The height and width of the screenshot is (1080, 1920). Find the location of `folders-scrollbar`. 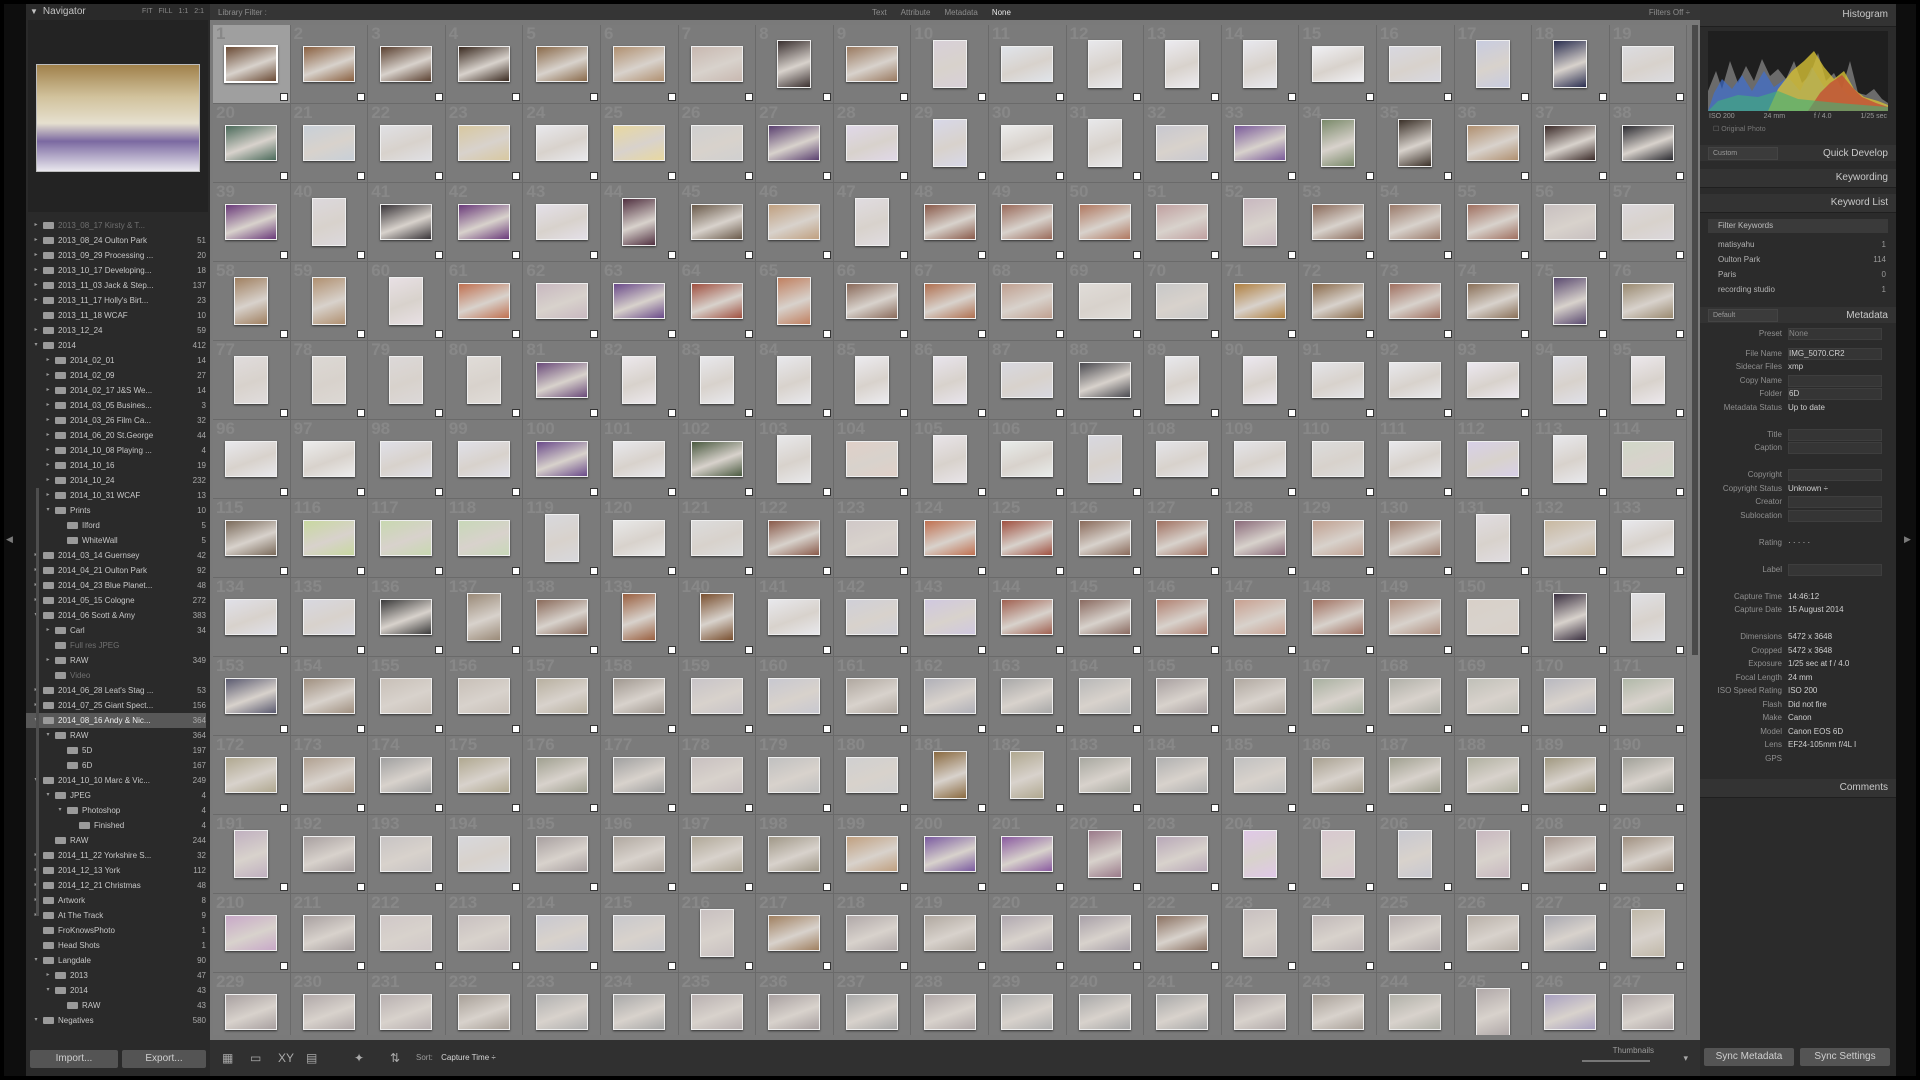

folders-scrollbar is located at coordinates (37, 702).